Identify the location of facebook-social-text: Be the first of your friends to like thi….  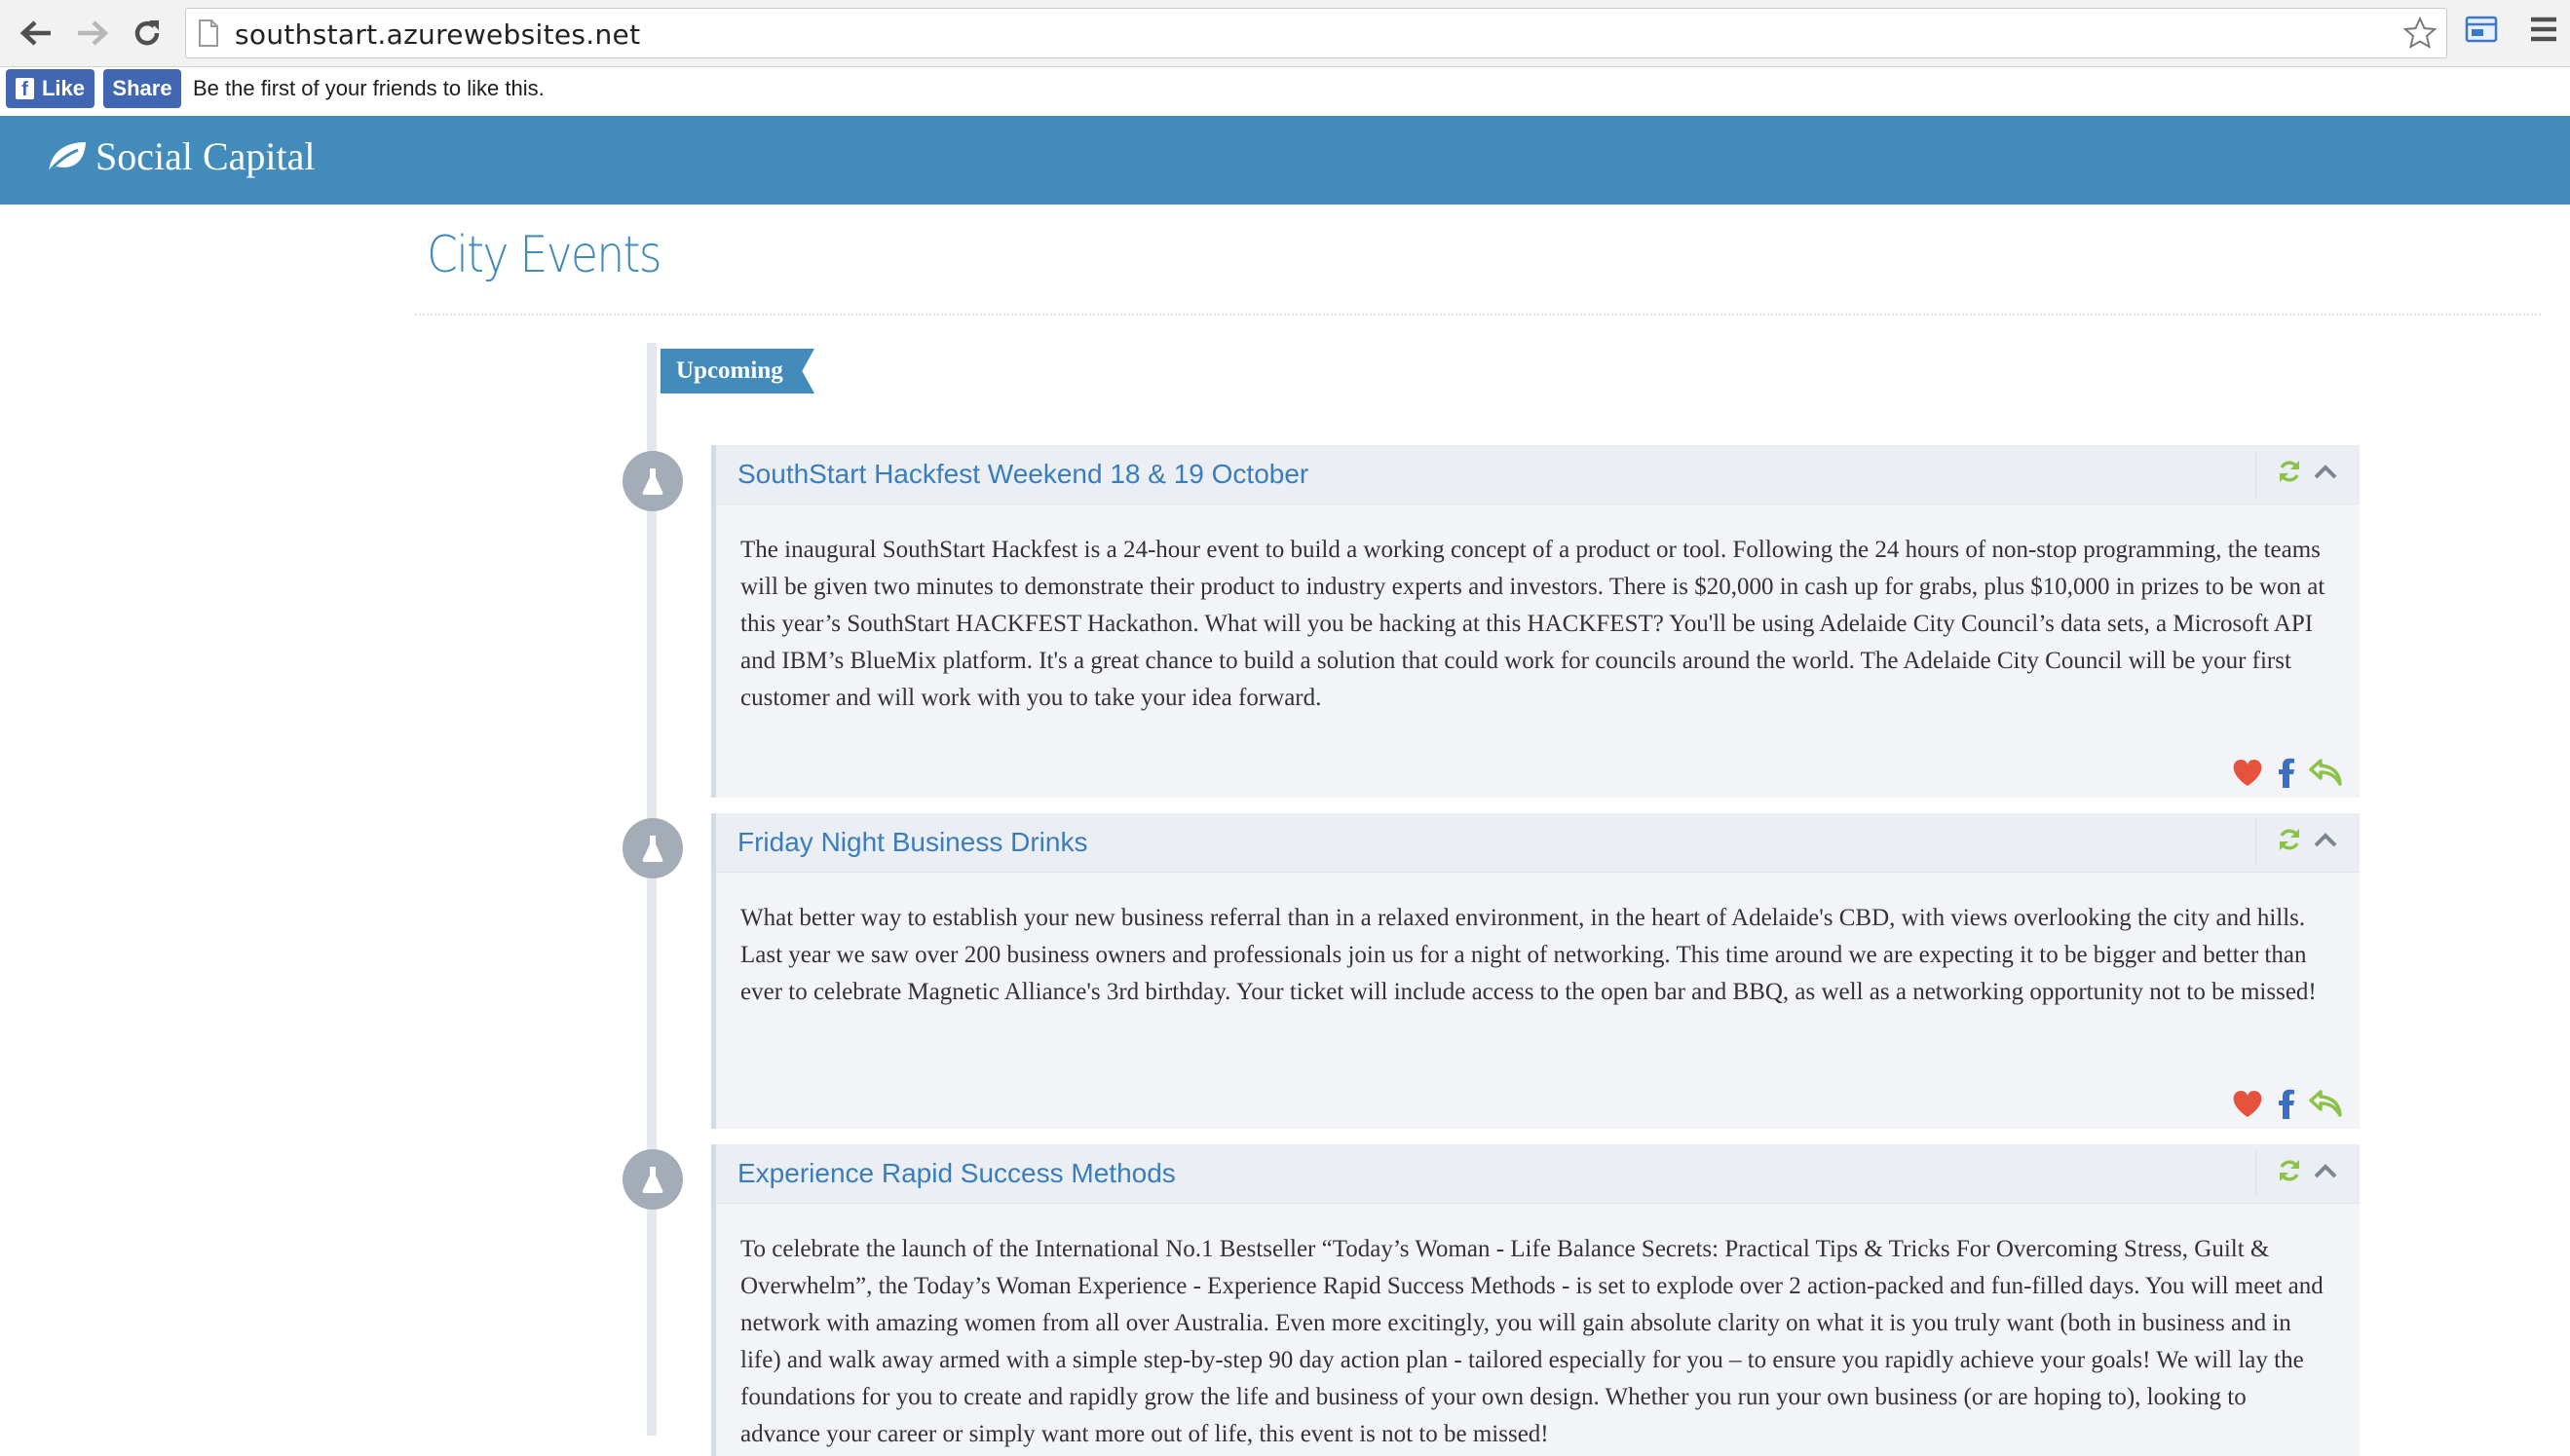
(369, 88).